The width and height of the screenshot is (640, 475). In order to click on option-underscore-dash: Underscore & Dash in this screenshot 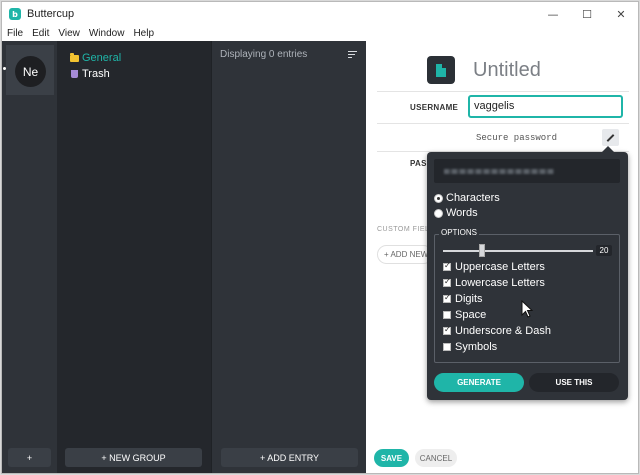, I will do `click(497, 331)`.